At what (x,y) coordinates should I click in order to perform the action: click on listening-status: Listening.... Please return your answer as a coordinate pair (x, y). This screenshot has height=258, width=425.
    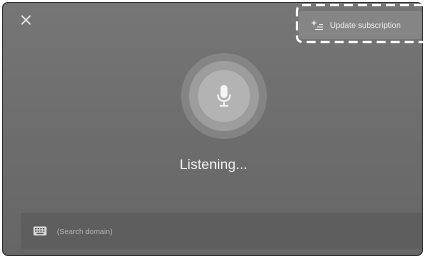
    Looking at the image, I should click on (213, 164).